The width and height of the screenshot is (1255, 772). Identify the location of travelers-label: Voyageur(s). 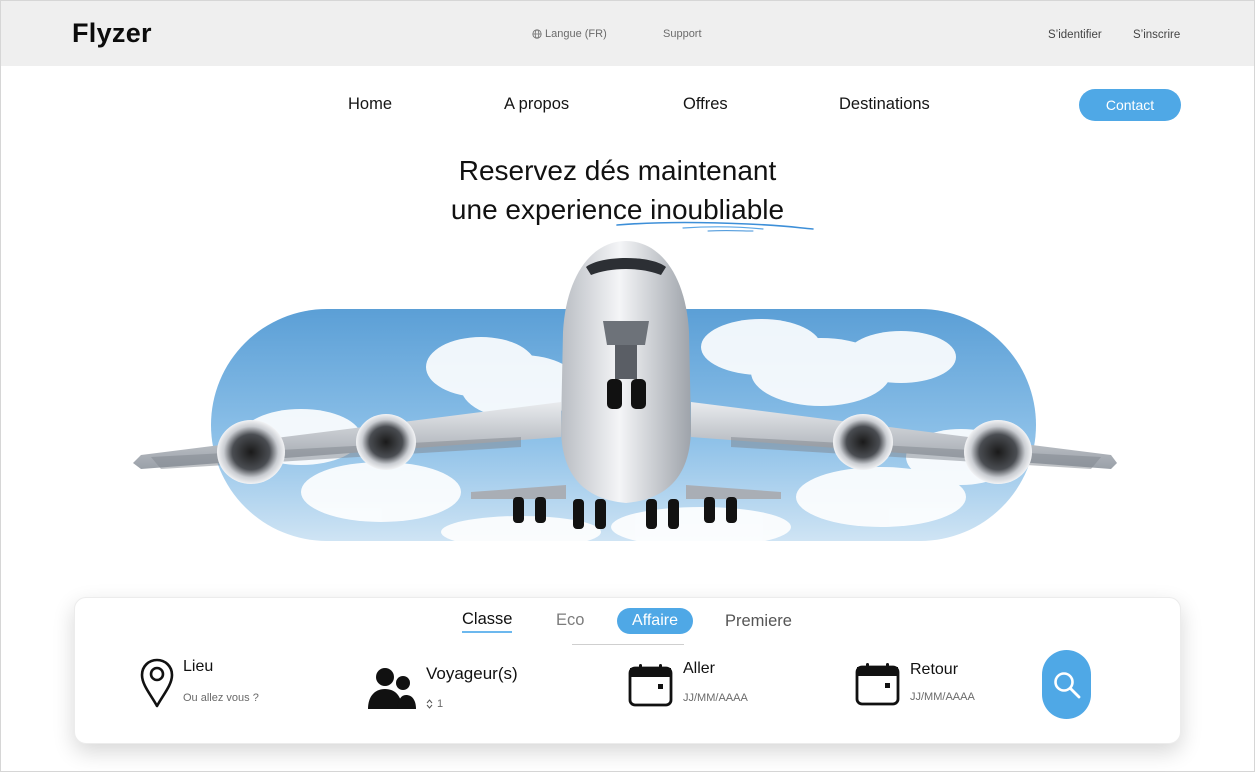
(472, 673).